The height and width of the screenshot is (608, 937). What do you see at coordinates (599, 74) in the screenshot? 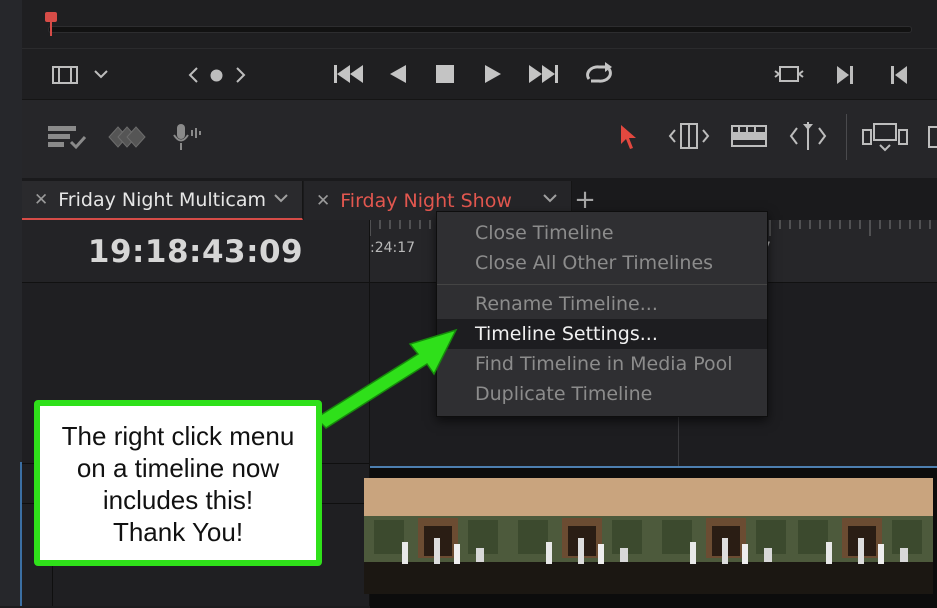
I see `loop-icon` at bounding box center [599, 74].